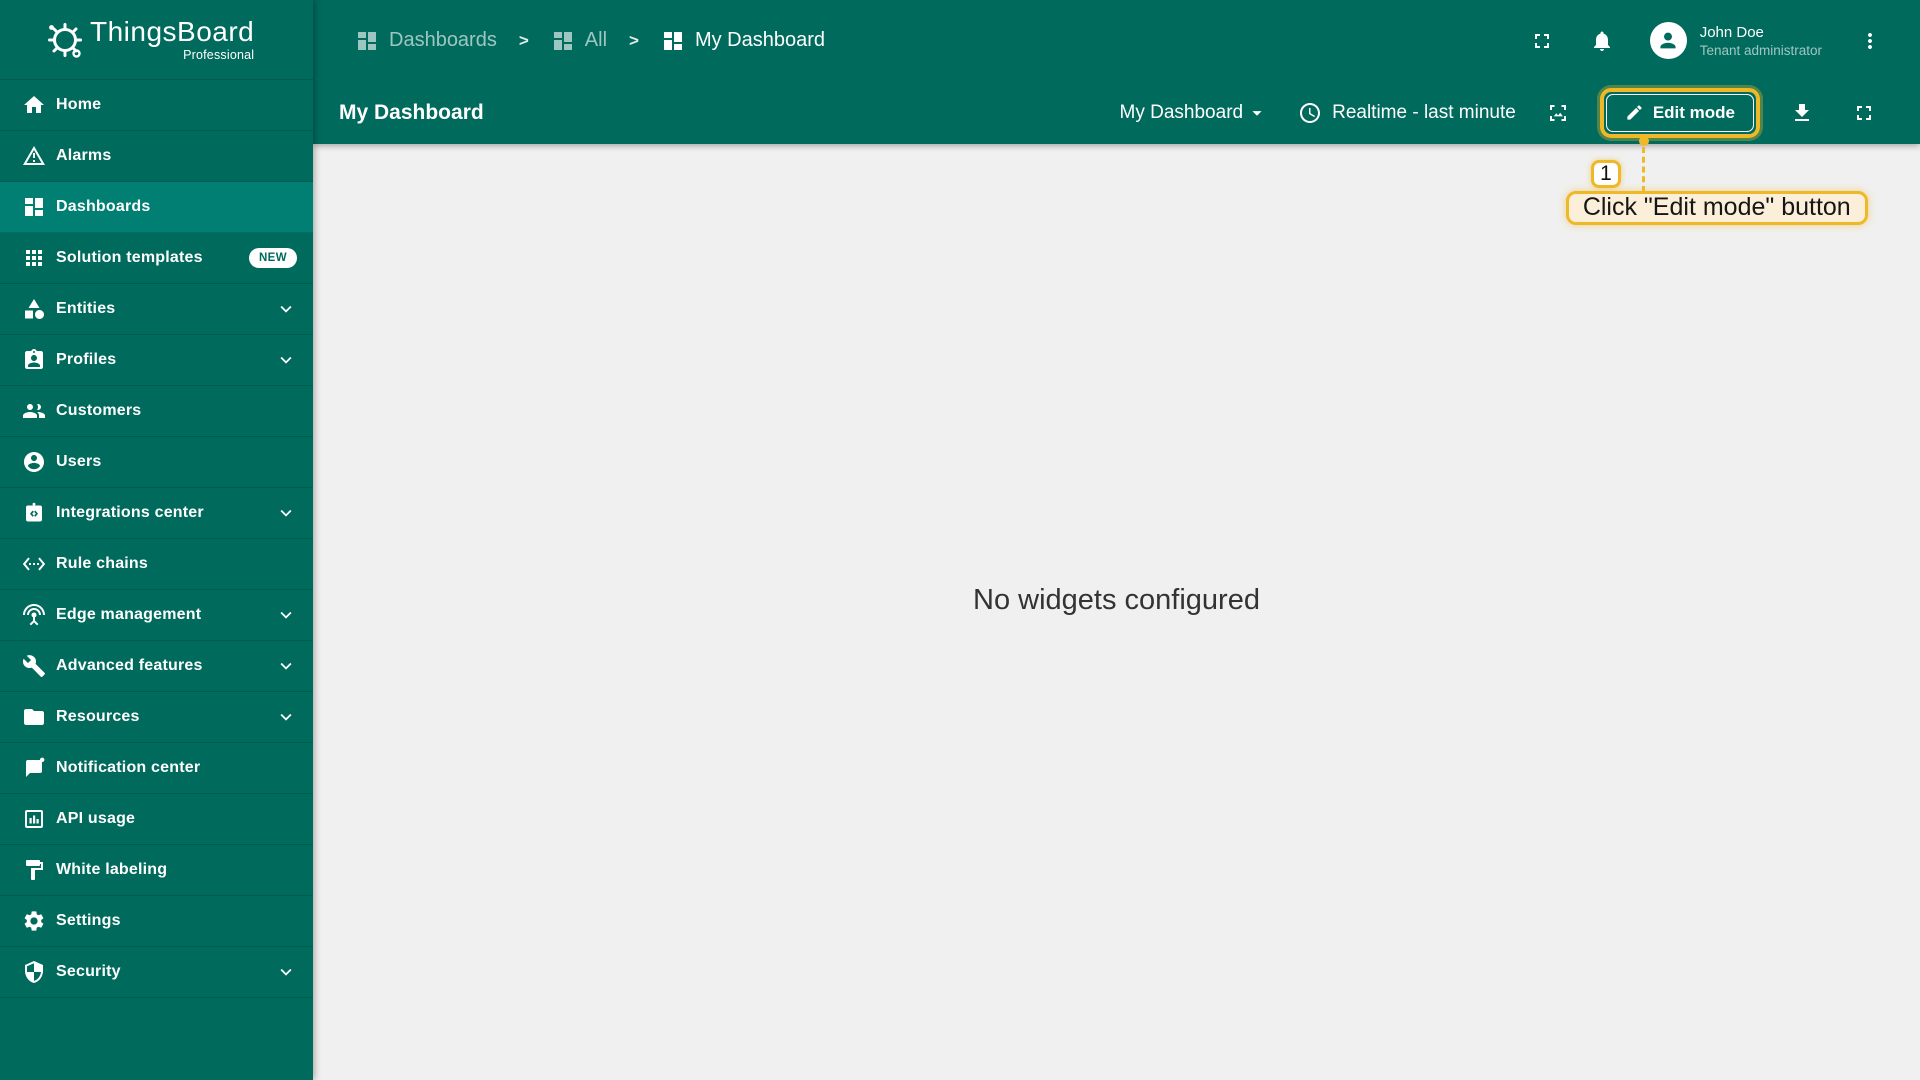 The image size is (1920, 1080). What do you see at coordinates (1116, 599) in the screenshot?
I see `empty-state-message: No widgets configured` at bounding box center [1116, 599].